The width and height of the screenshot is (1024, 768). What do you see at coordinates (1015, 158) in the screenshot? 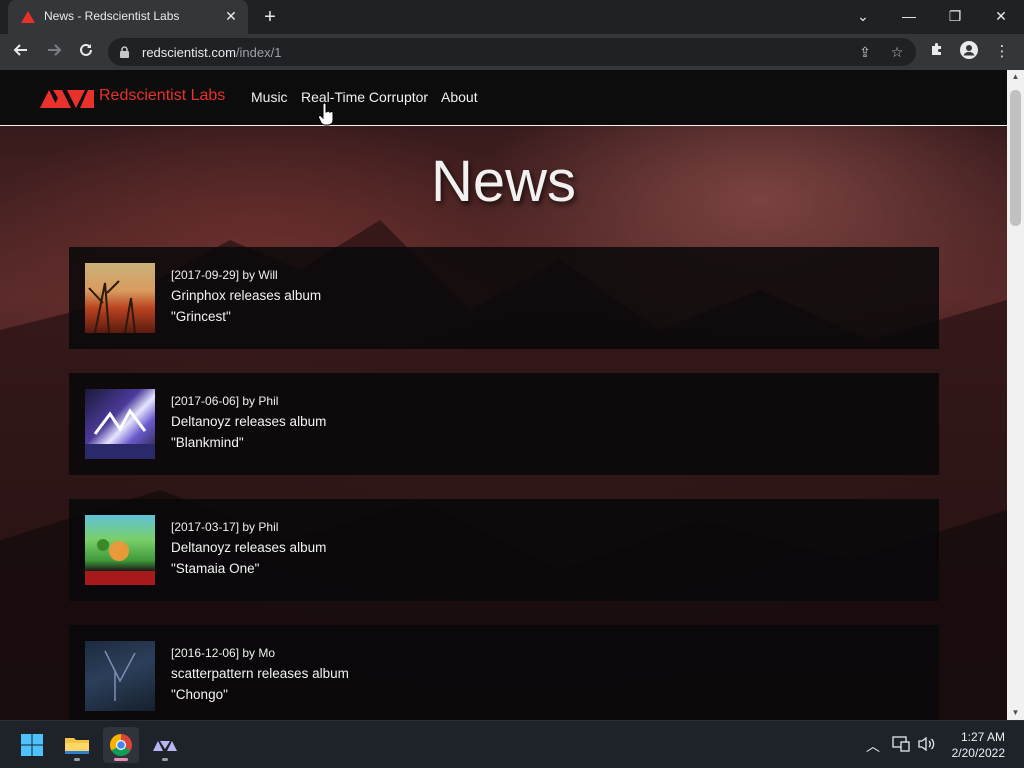
I see `scrollbar-thumb` at bounding box center [1015, 158].